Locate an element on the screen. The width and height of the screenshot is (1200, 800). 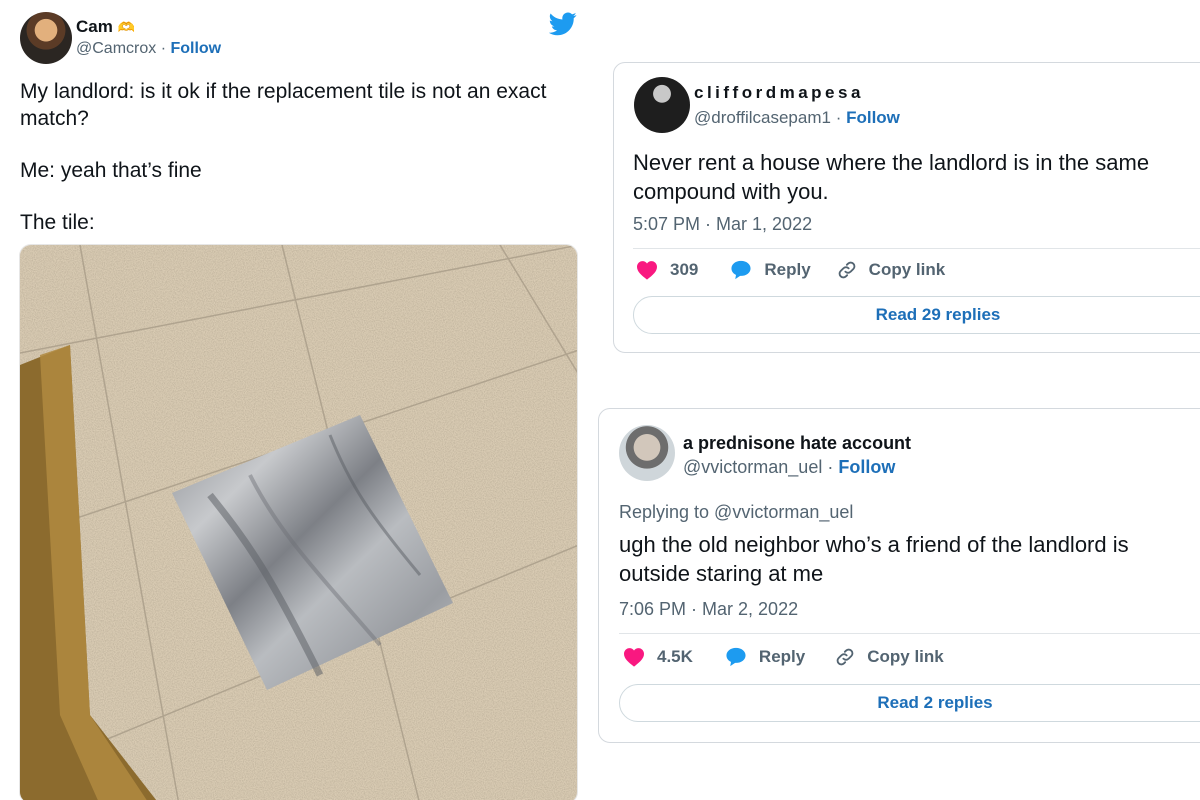
like-count: 4.5K is located at coordinates (675, 656).